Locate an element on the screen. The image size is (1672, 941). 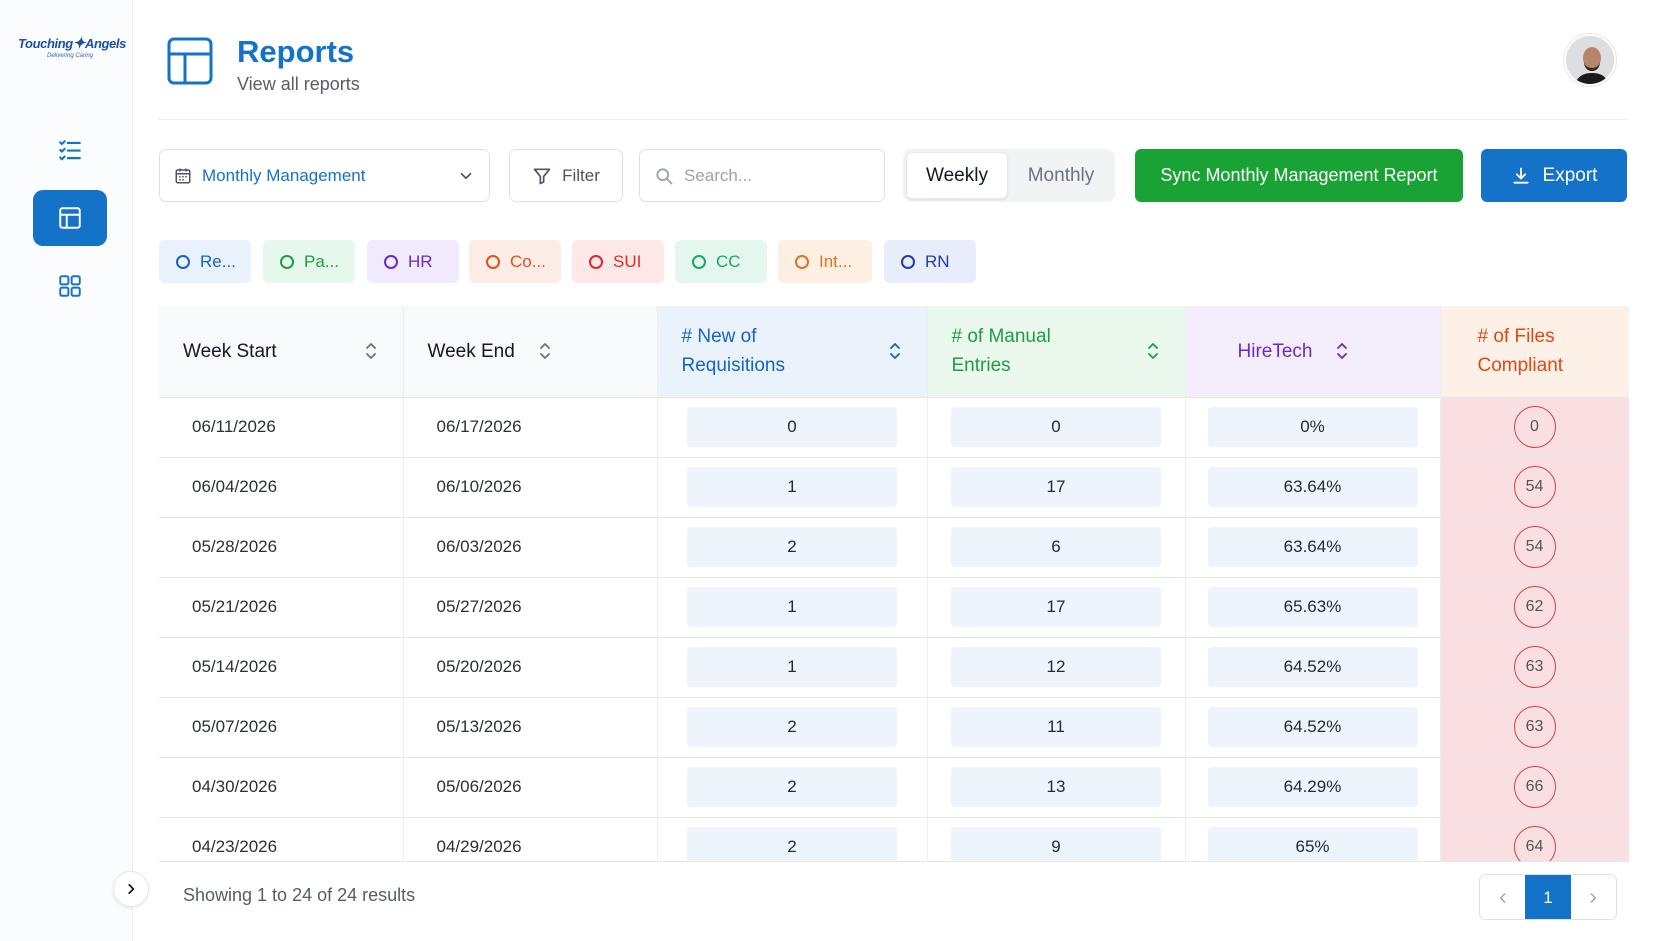
requisitions-value: 1 is located at coordinates (792, 607).